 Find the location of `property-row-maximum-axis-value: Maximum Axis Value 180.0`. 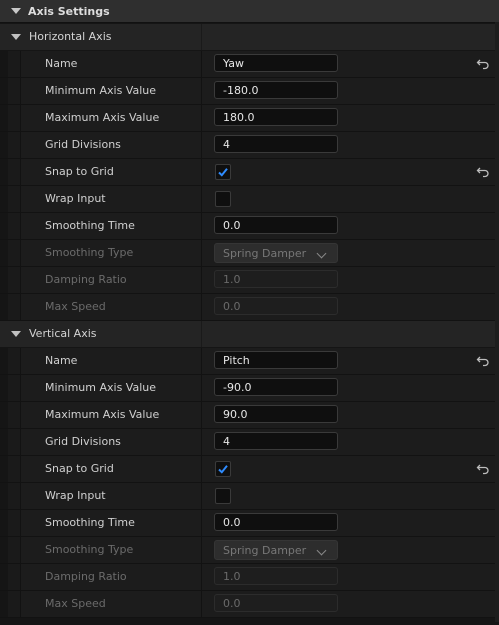

property-row-maximum-axis-value: Maximum Axis Value 180.0 is located at coordinates (249, 118).